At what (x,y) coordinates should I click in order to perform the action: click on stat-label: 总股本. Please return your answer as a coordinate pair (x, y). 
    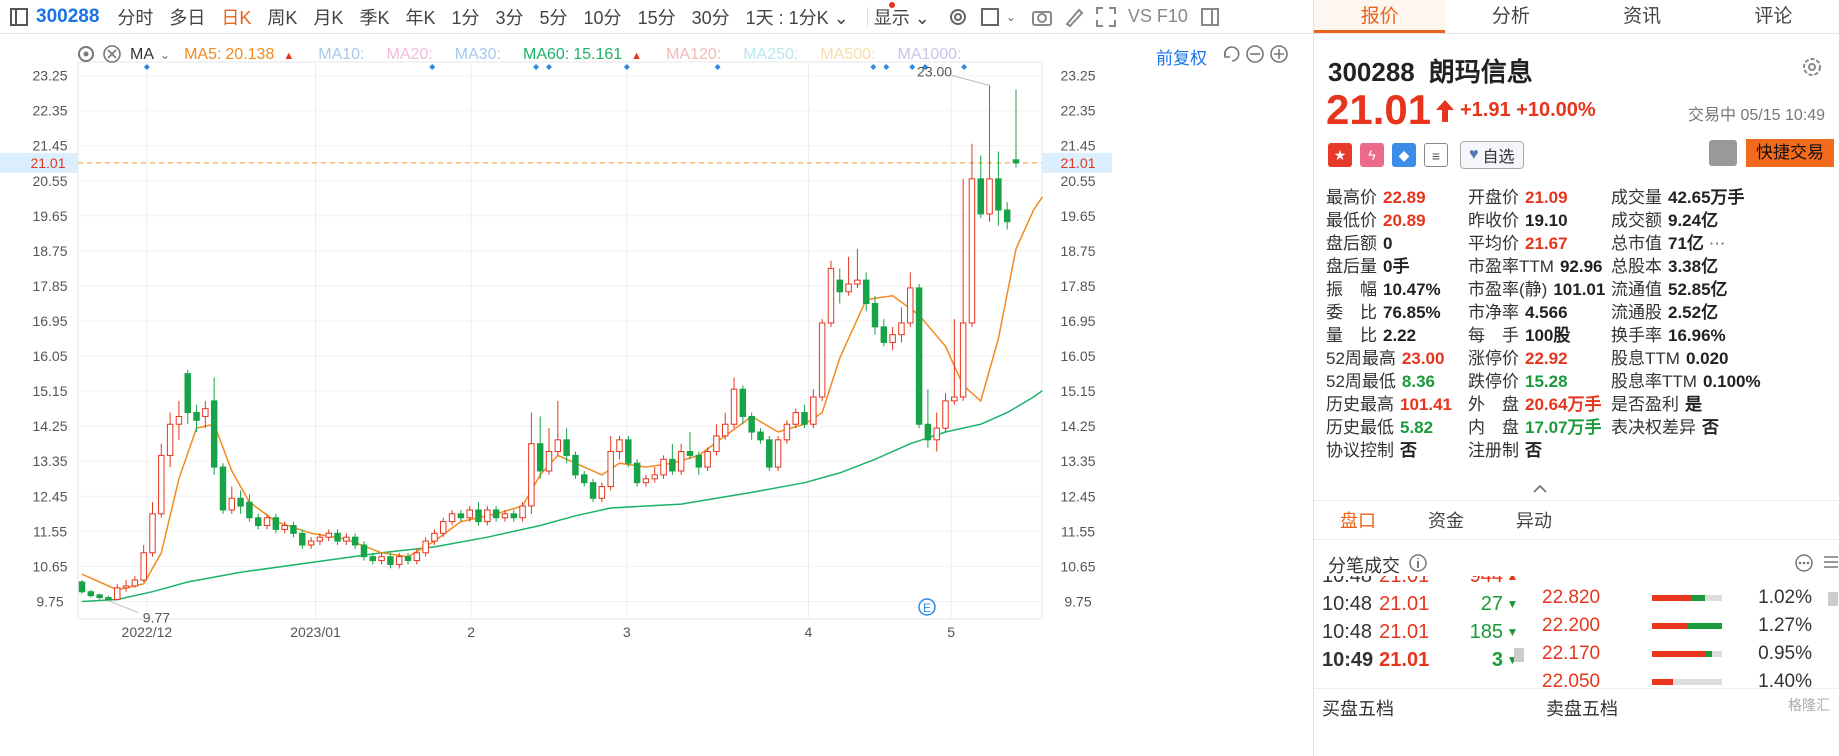
    Looking at the image, I should click on (1636, 266).